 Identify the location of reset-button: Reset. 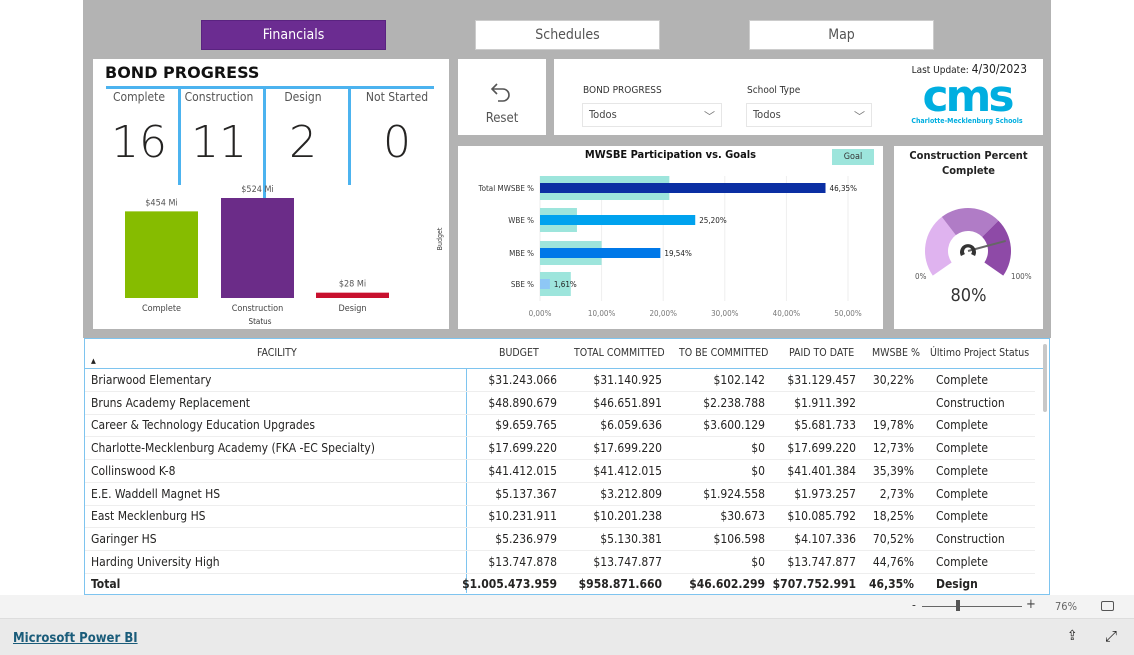
(502, 97).